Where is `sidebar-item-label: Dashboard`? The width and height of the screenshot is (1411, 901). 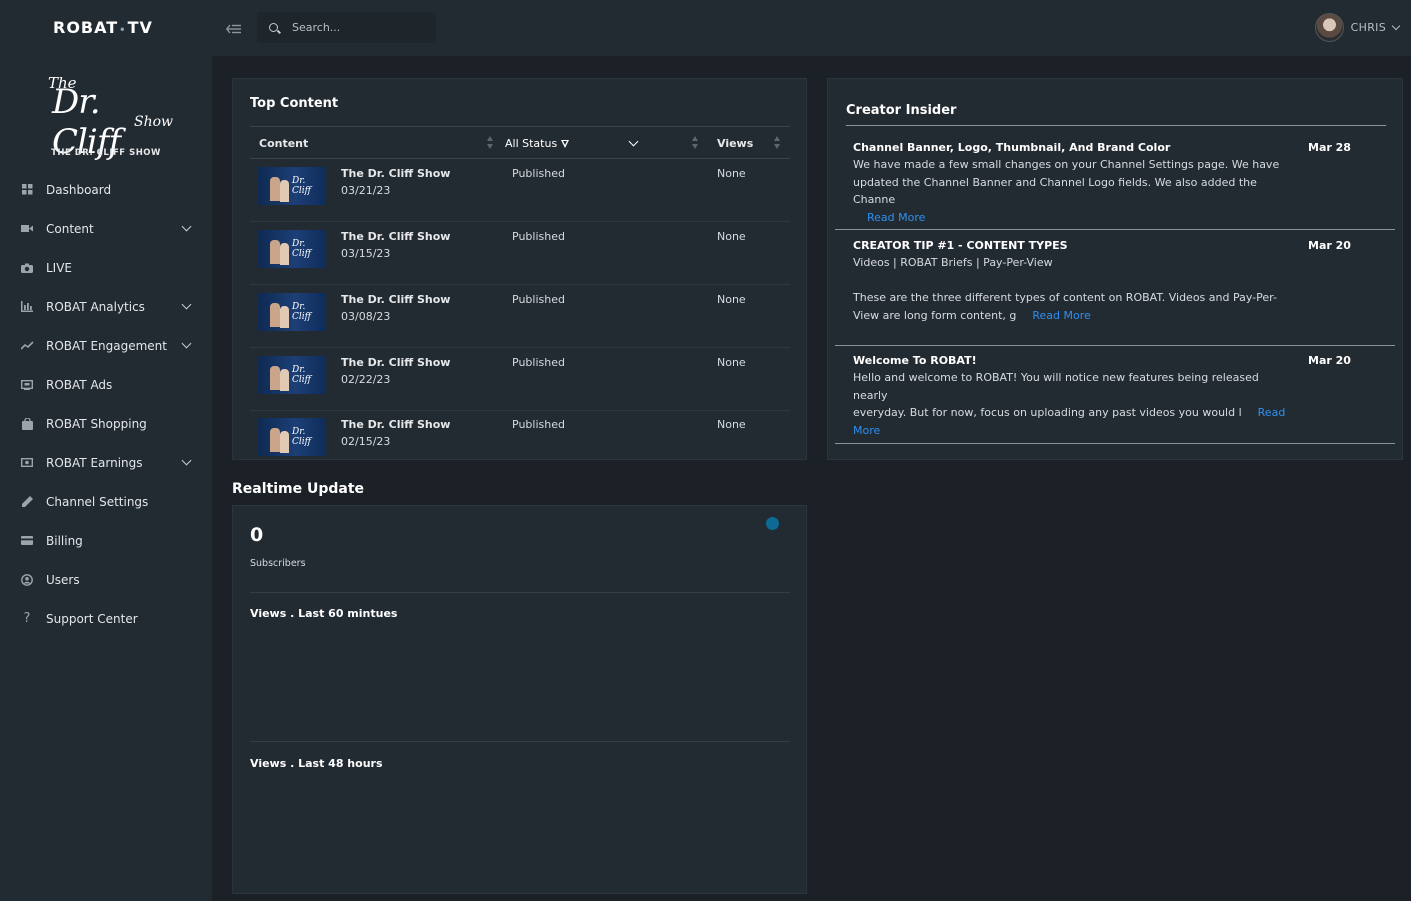
sidebar-item-label: Dashboard is located at coordinates (79, 189).